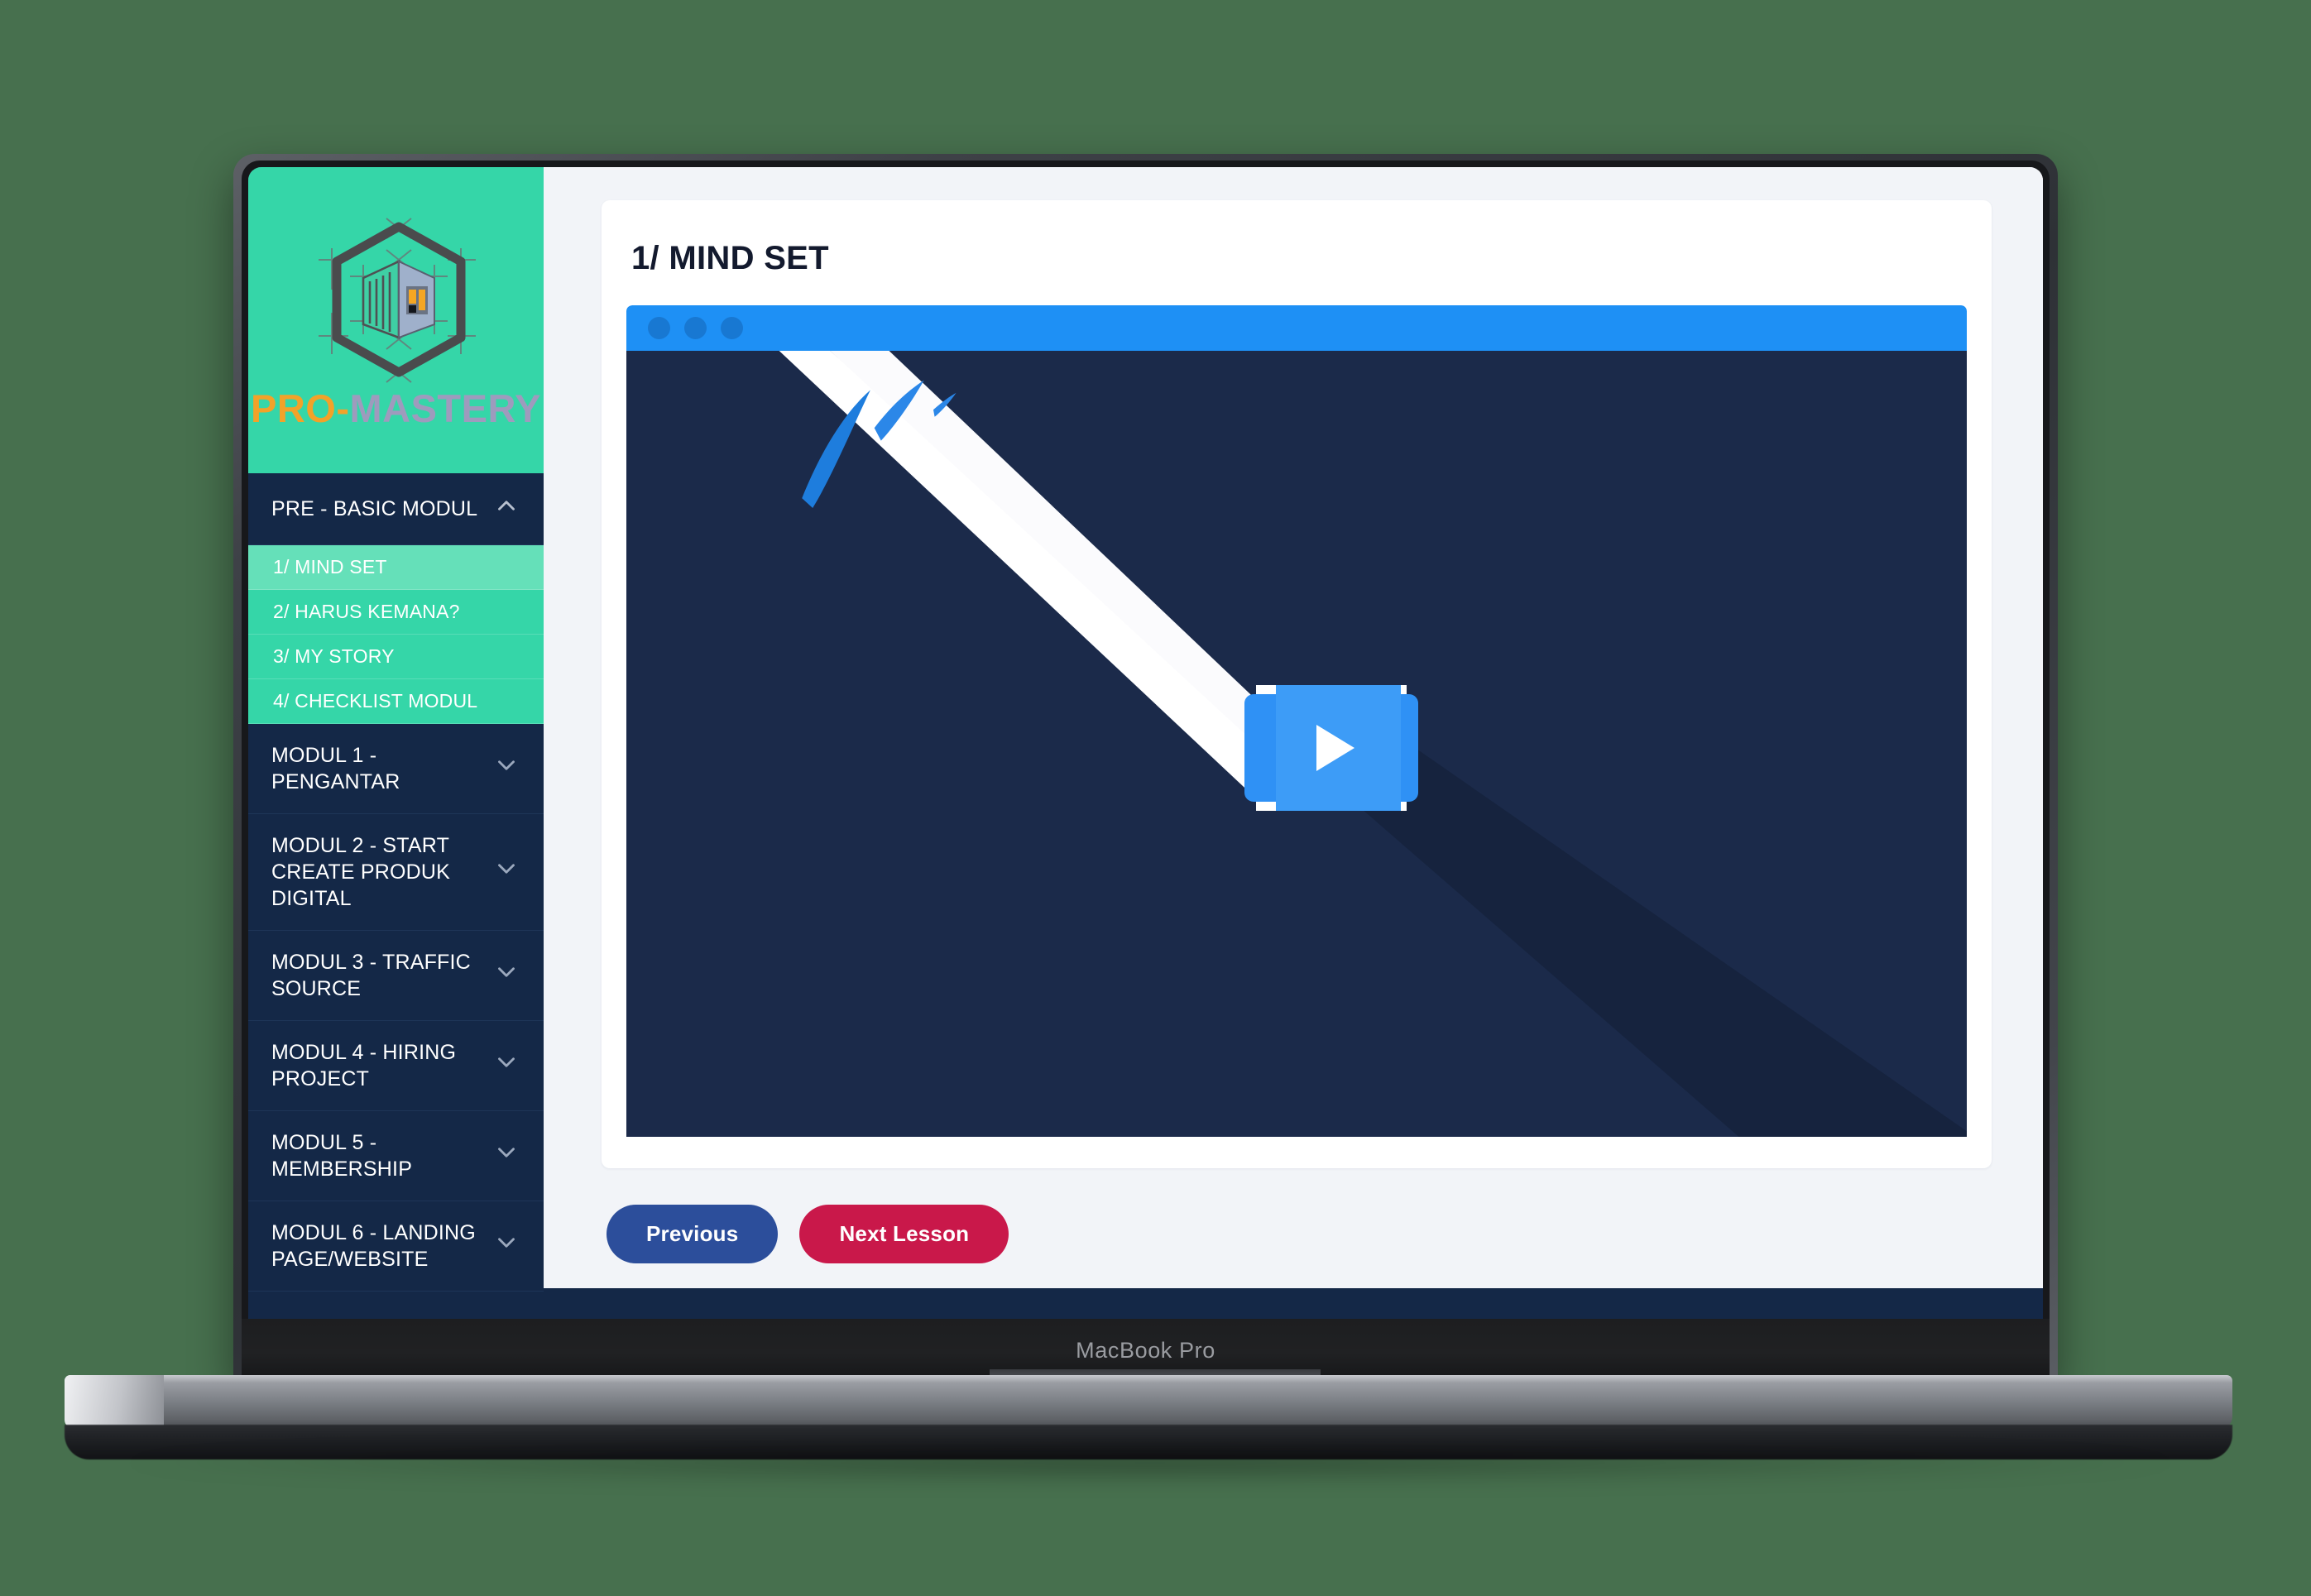 Image resolution: width=2311 pixels, height=1596 pixels. Describe the element at coordinates (1335, 747) in the screenshot. I see `play-icon` at that location.